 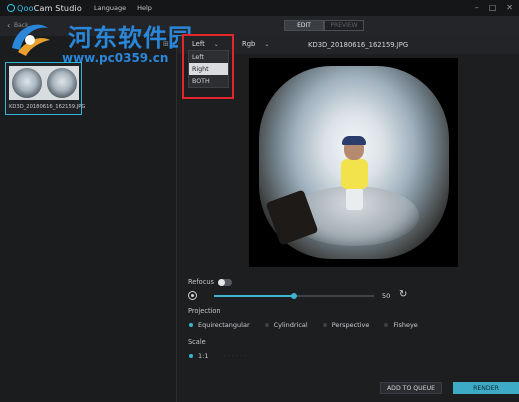 What do you see at coordinates (354, 199) in the screenshot?
I see `photo-child-legs` at bounding box center [354, 199].